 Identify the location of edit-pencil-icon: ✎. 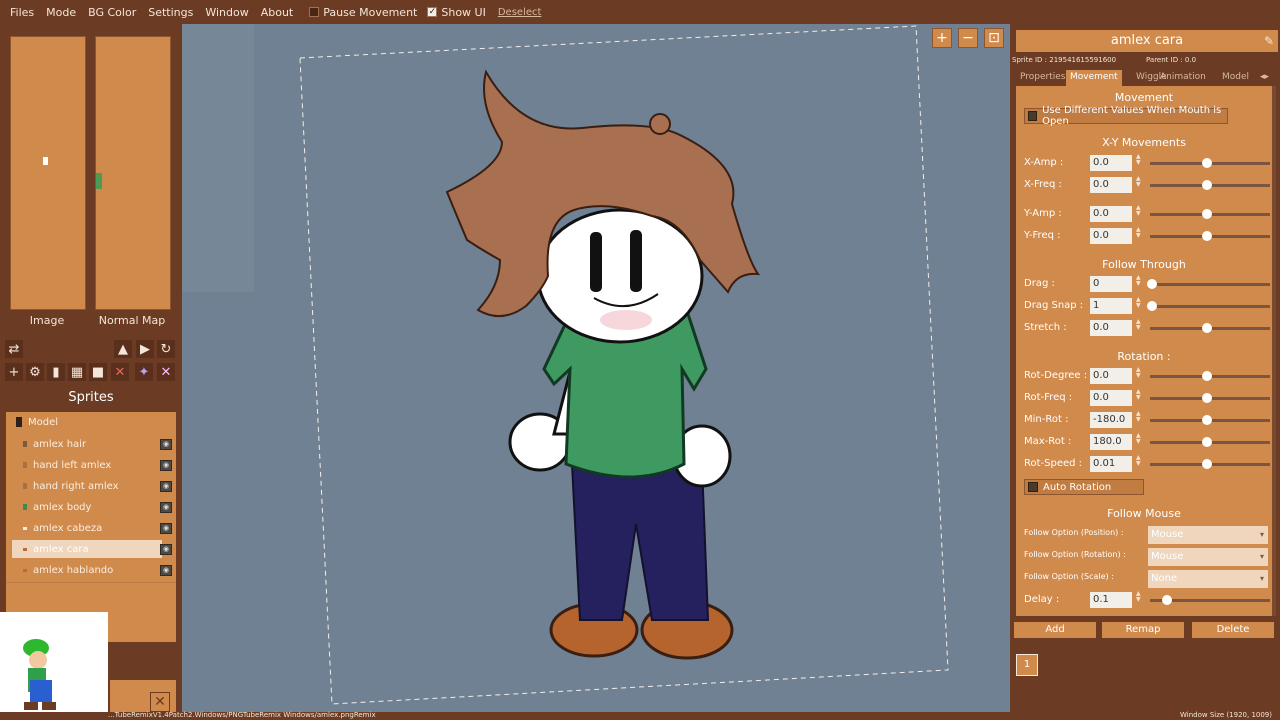
(1269, 41).